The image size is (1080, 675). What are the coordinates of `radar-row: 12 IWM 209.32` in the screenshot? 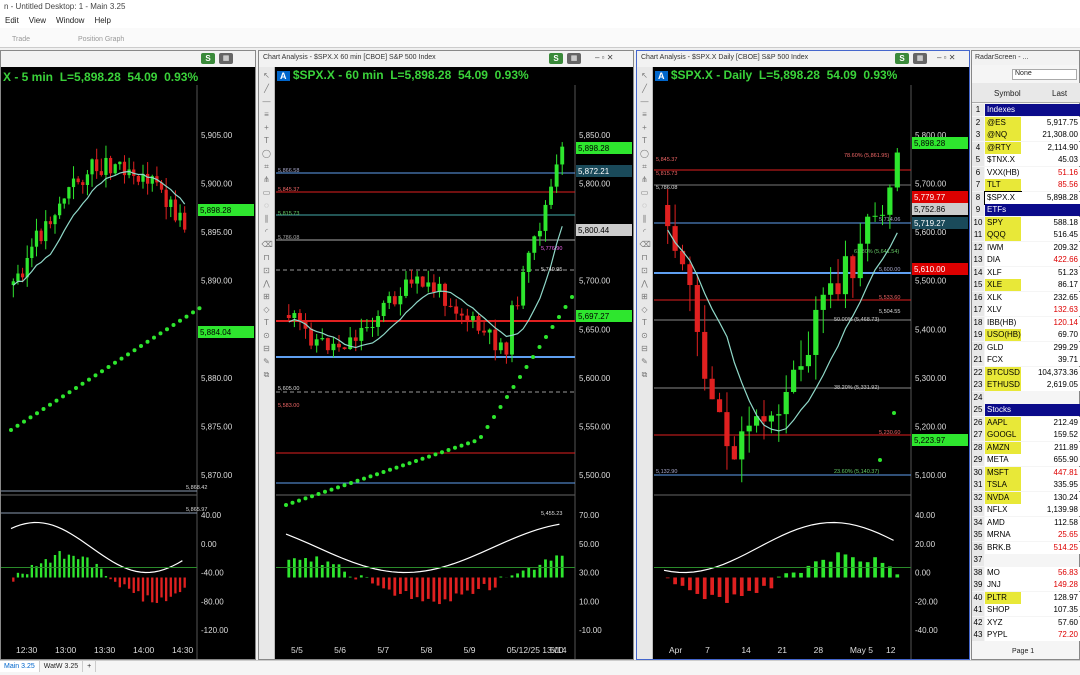 It's located at (1026, 248).